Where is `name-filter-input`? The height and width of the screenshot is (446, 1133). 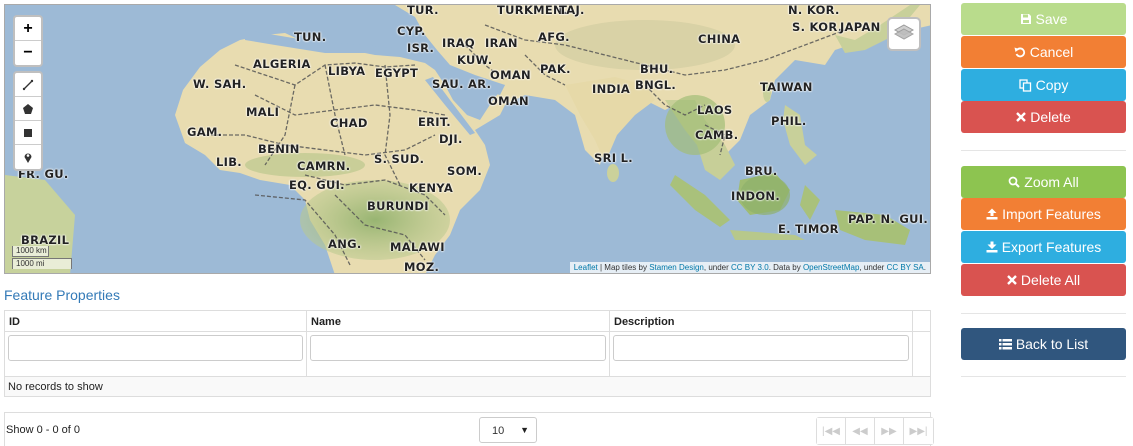
name-filter-input is located at coordinates (458, 348).